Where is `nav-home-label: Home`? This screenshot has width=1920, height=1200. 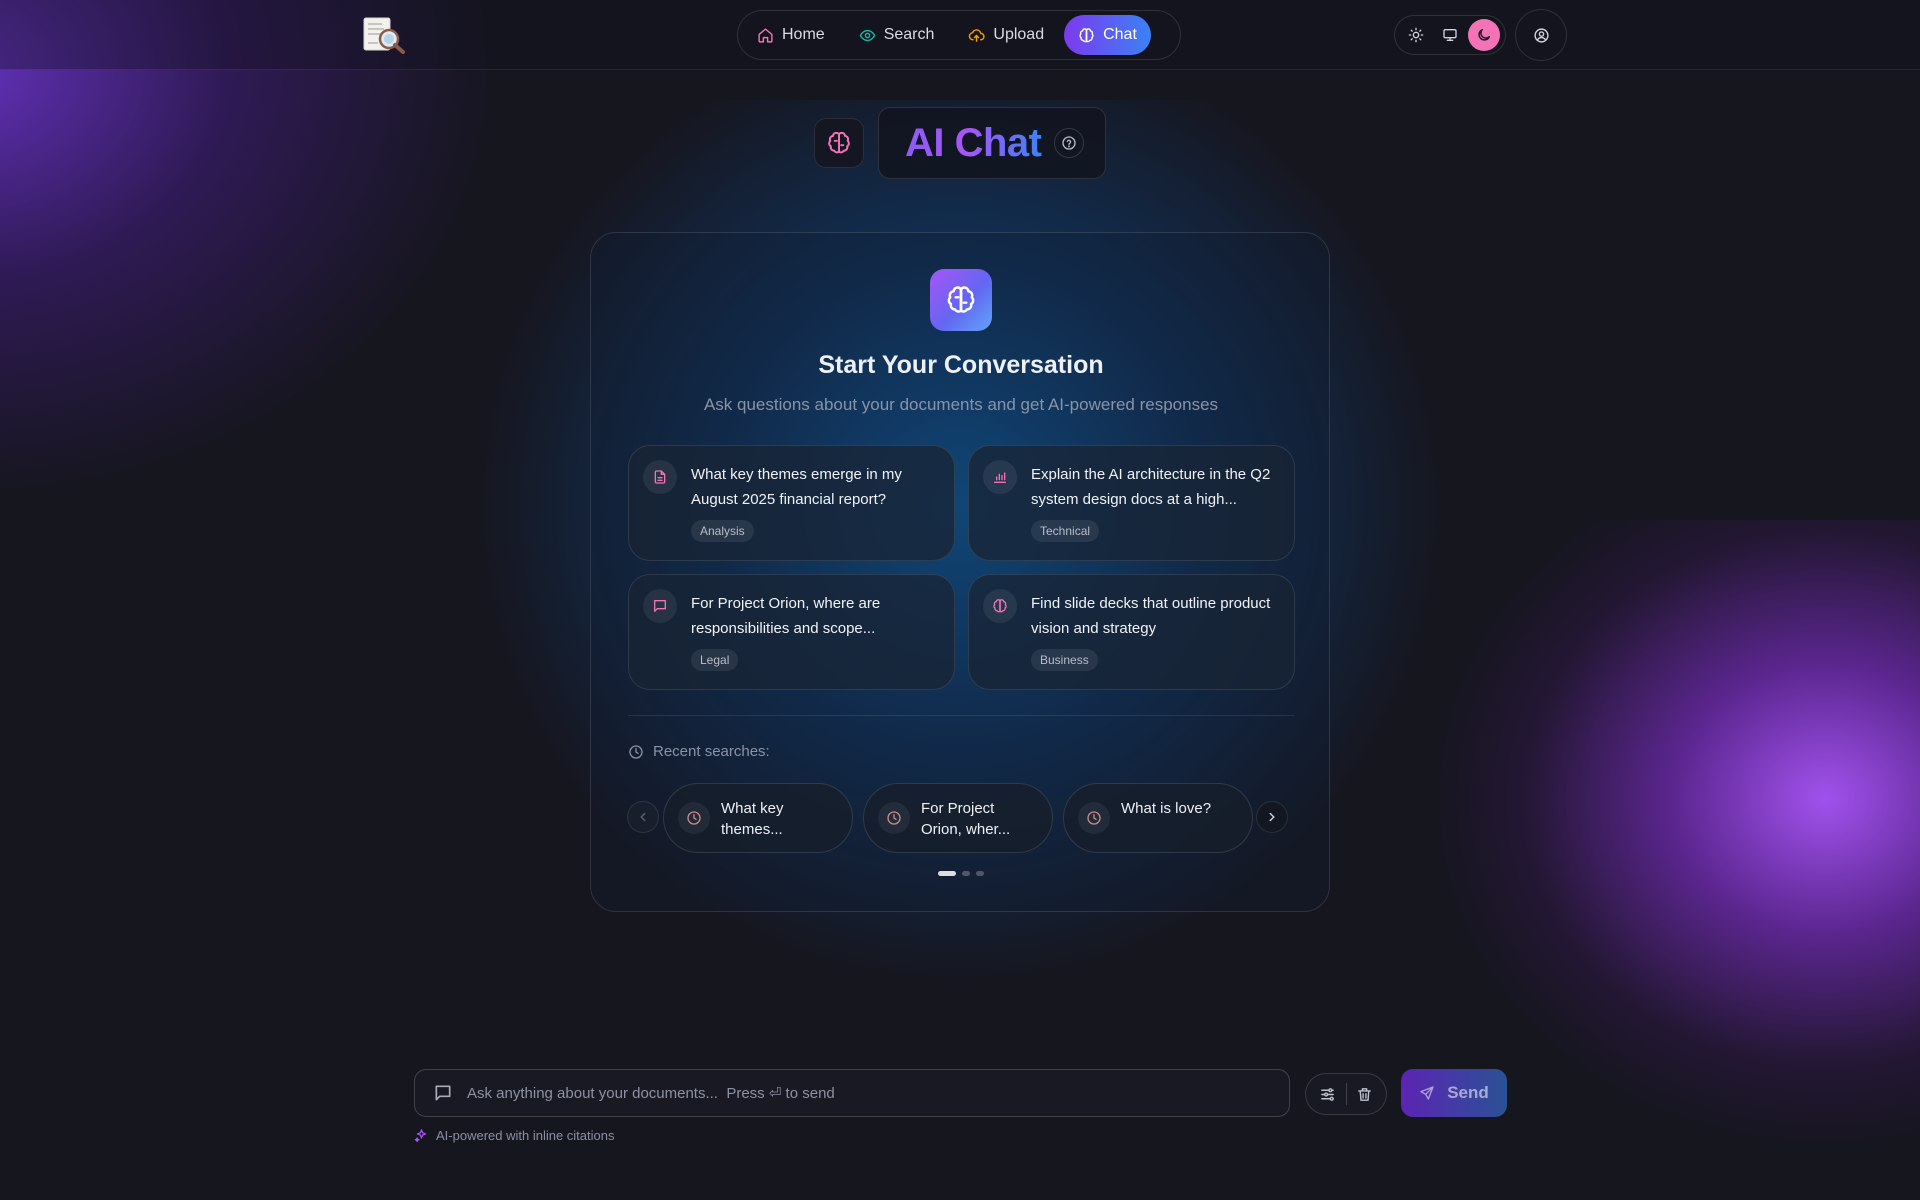 nav-home-label: Home is located at coordinates (803, 34).